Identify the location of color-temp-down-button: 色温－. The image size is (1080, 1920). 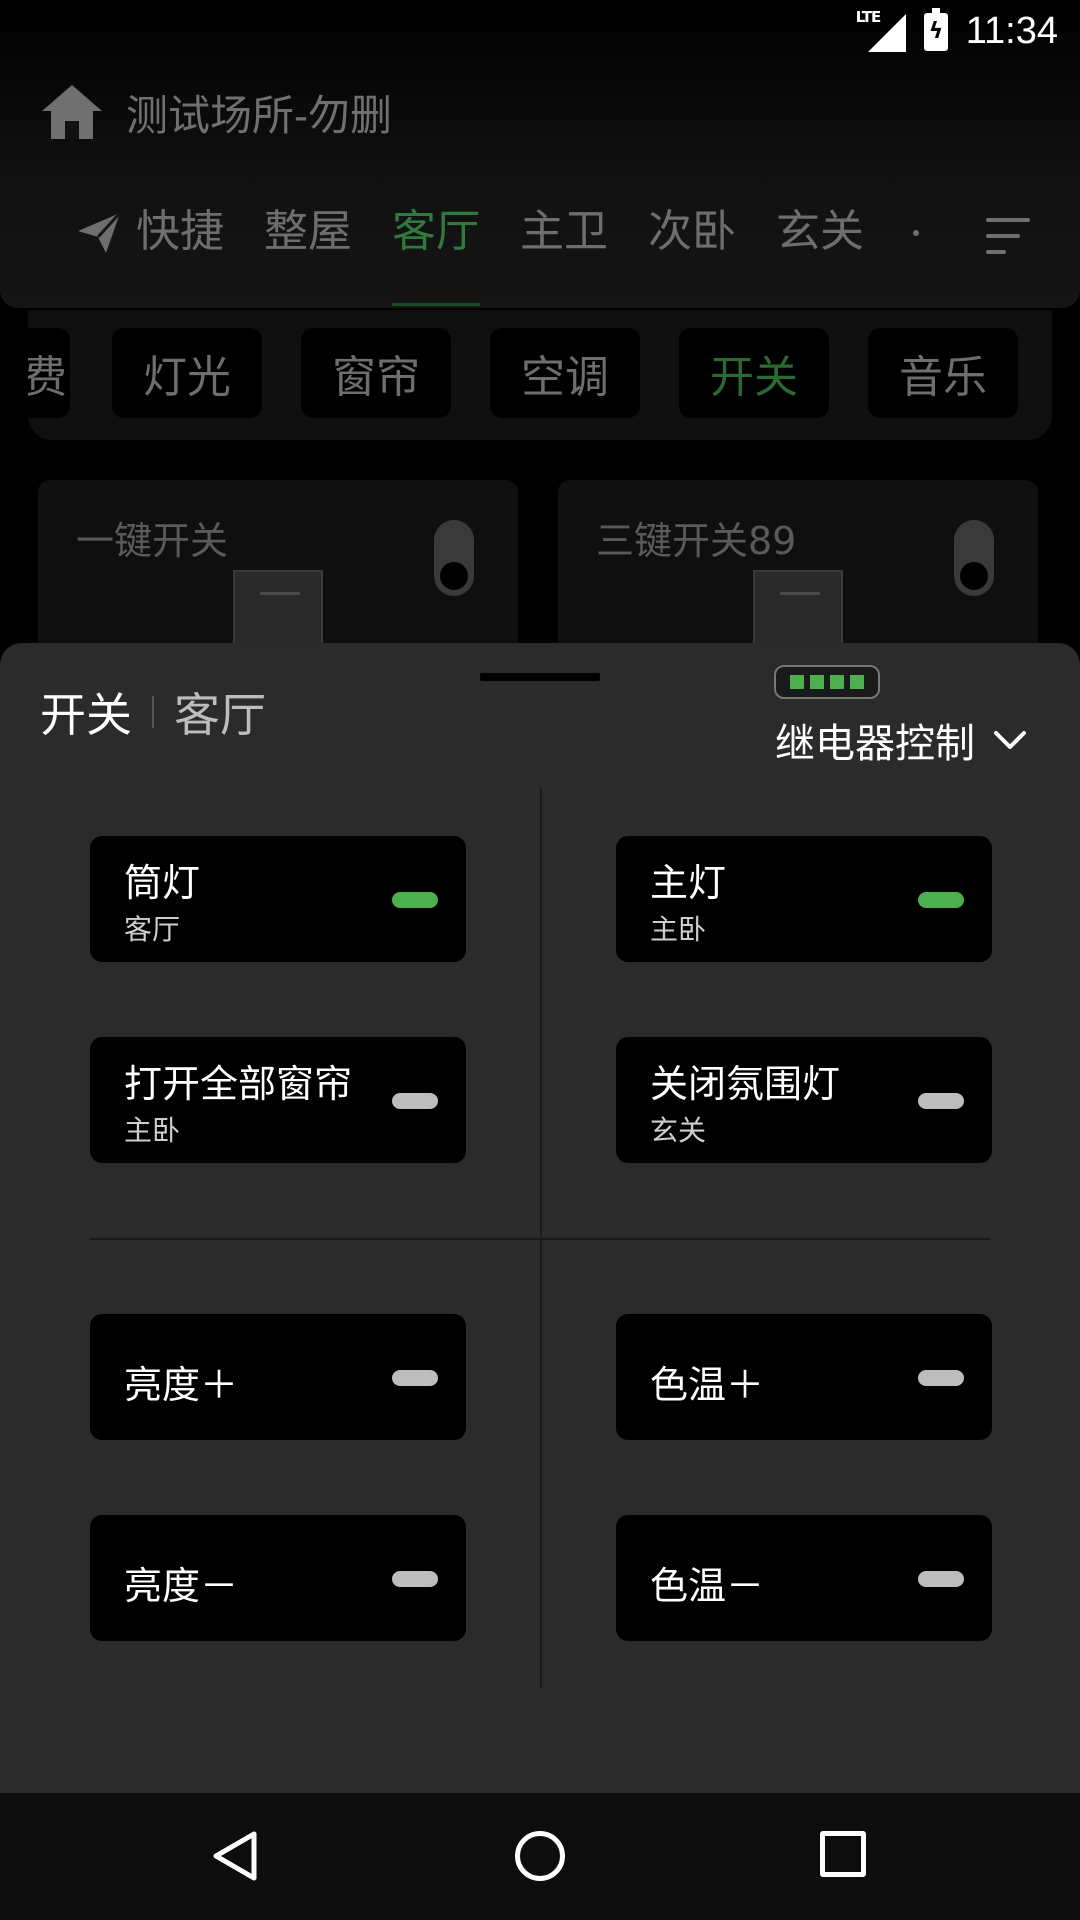
(804, 1578).